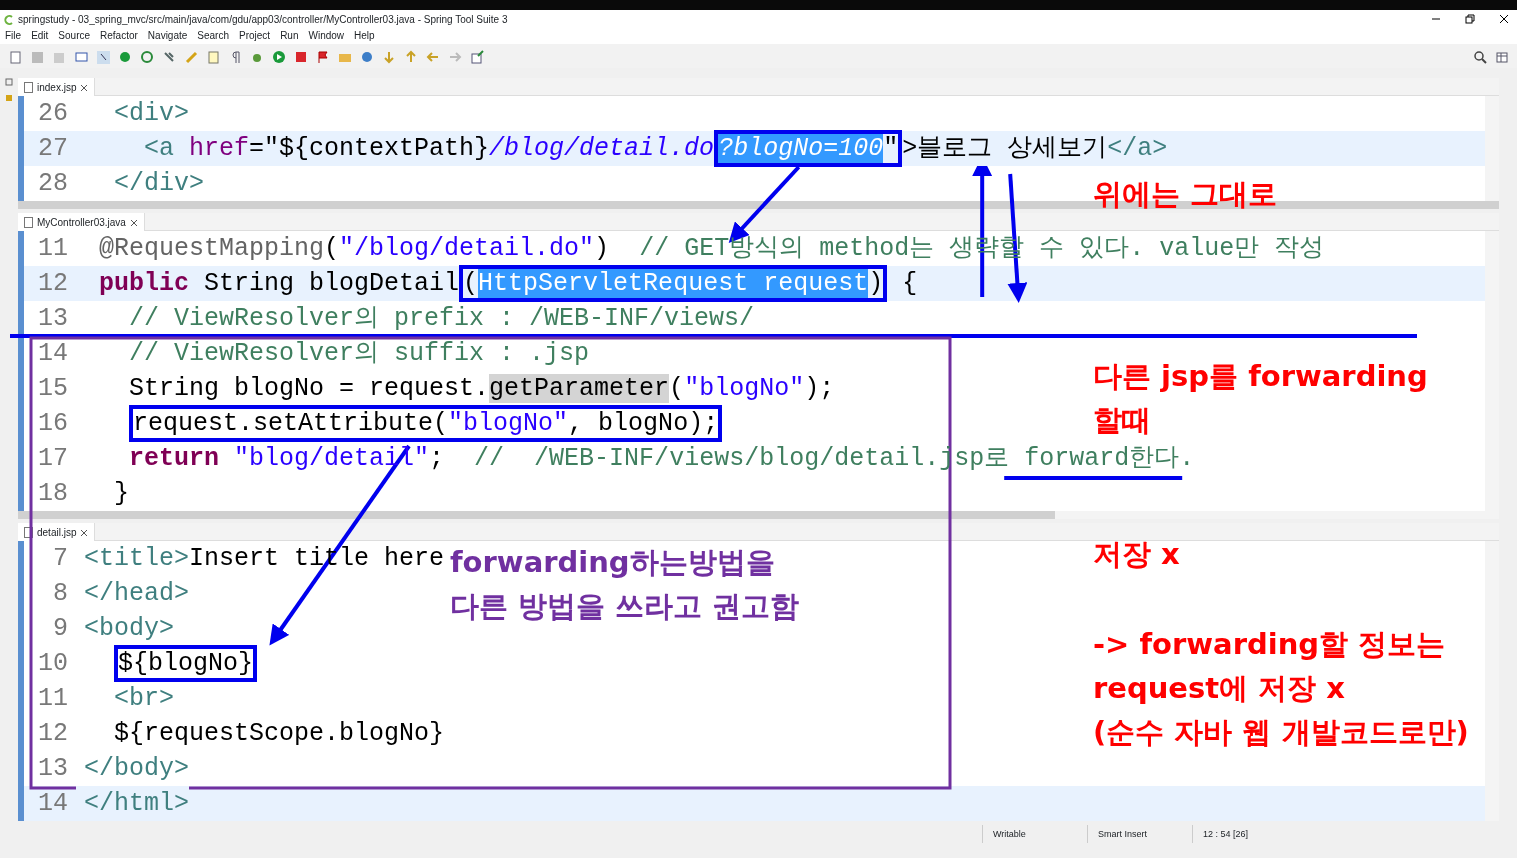 The width and height of the screenshot is (1517, 858). I want to click on line-number: 9, so click(60, 629).